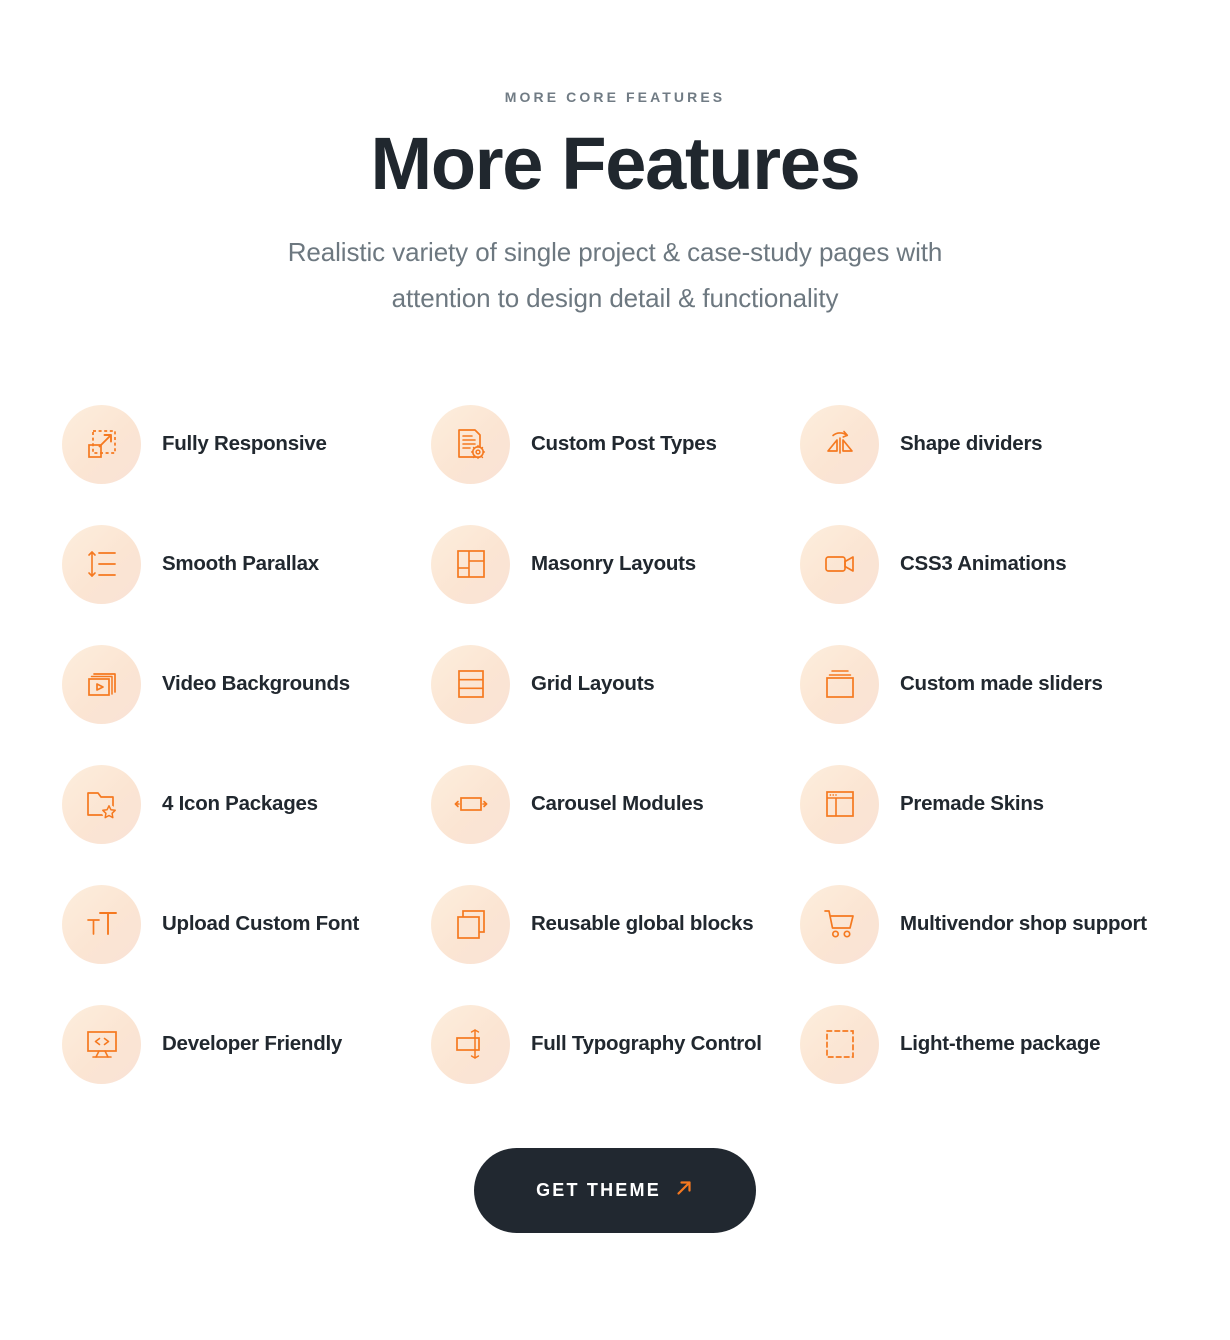 The width and height of the screenshot is (1230, 1340). I want to click on feature-item: Developer Friendly, so click(246, 1044).